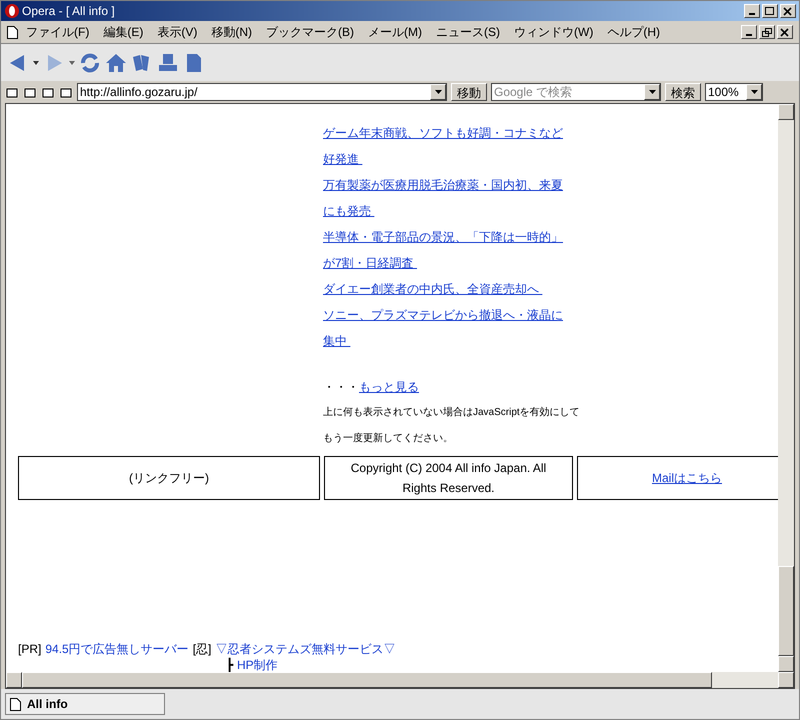  I want to click on search-field: Google で検索, so click(576, 92).